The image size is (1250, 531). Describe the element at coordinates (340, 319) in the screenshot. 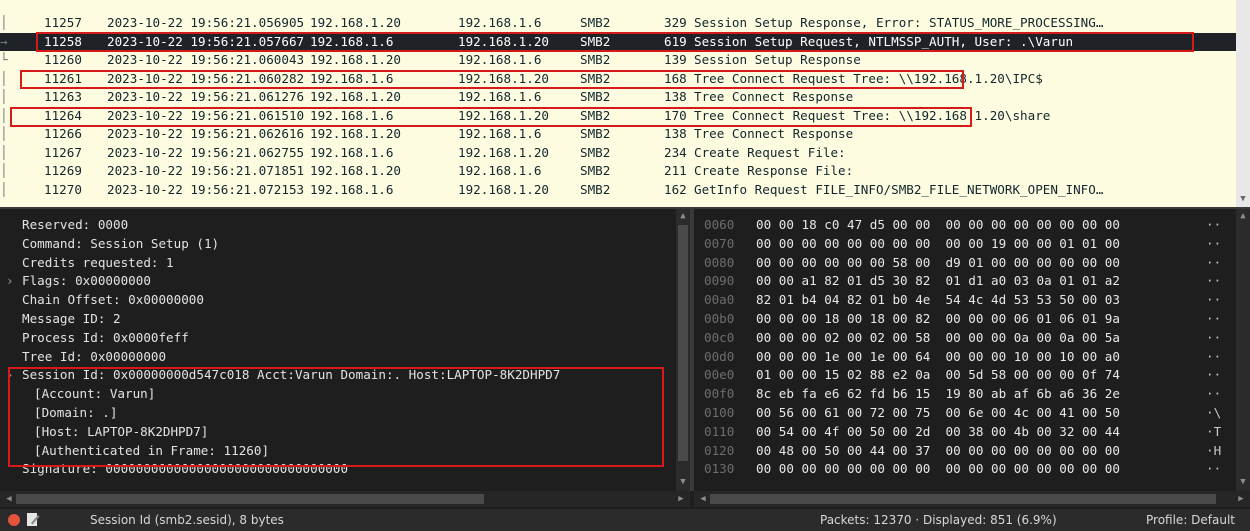

I see `detail-field: Message ID: 2` at that location.